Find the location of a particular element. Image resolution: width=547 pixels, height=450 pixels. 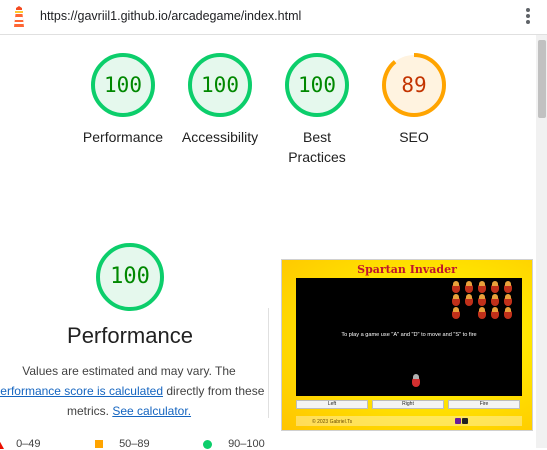

performance-detail-score: 100 is located at coordinates (130, 276).